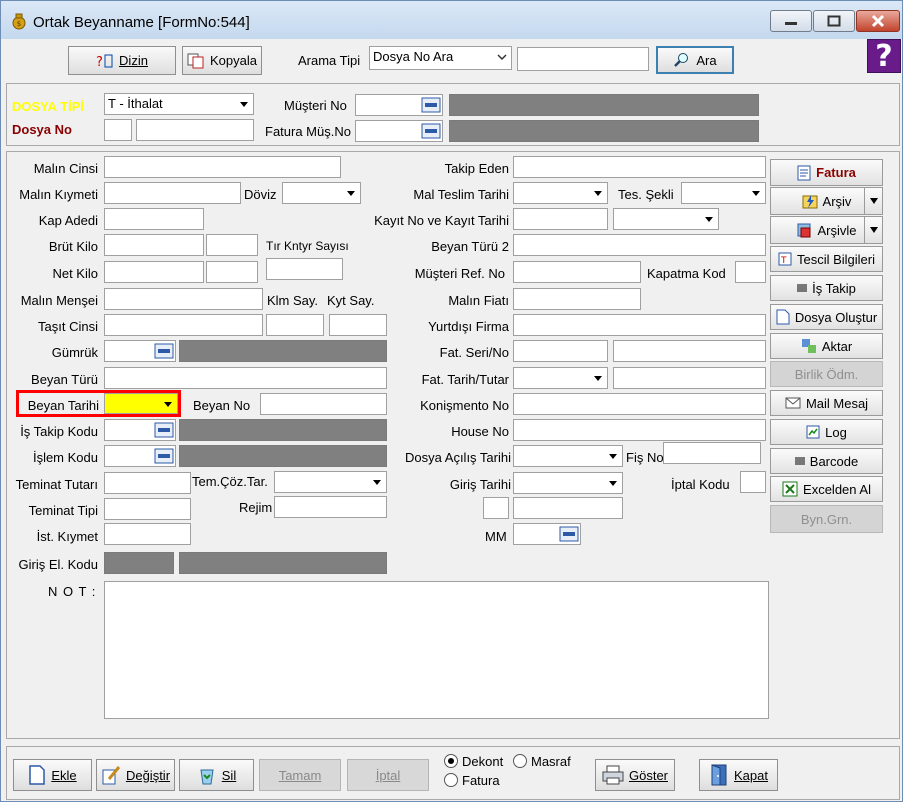 This screenshot has height=802, width=903. Describe the element at coordinates (295, 325) in the screenshot. I see `klm-say-input` at that location.